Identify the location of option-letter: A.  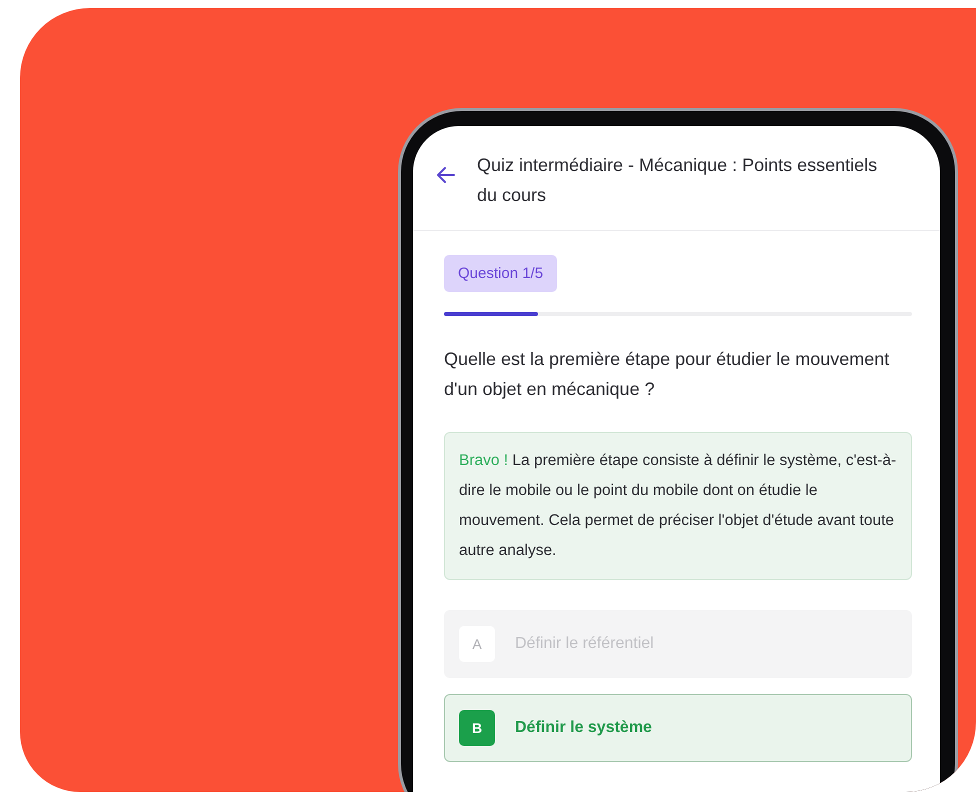
(477, 644).